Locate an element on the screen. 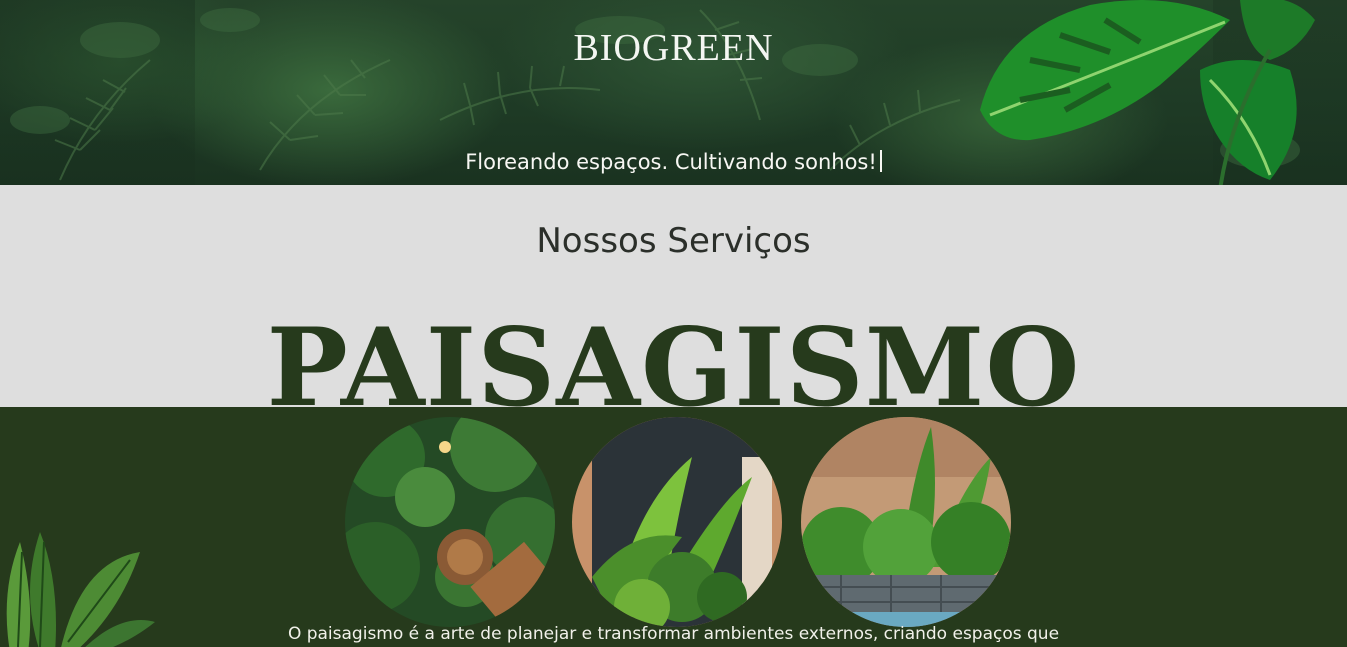 The height and width of the screenshot is (647, 1347). services-title: Nossos Serviços is located at coordinates (673, 241).